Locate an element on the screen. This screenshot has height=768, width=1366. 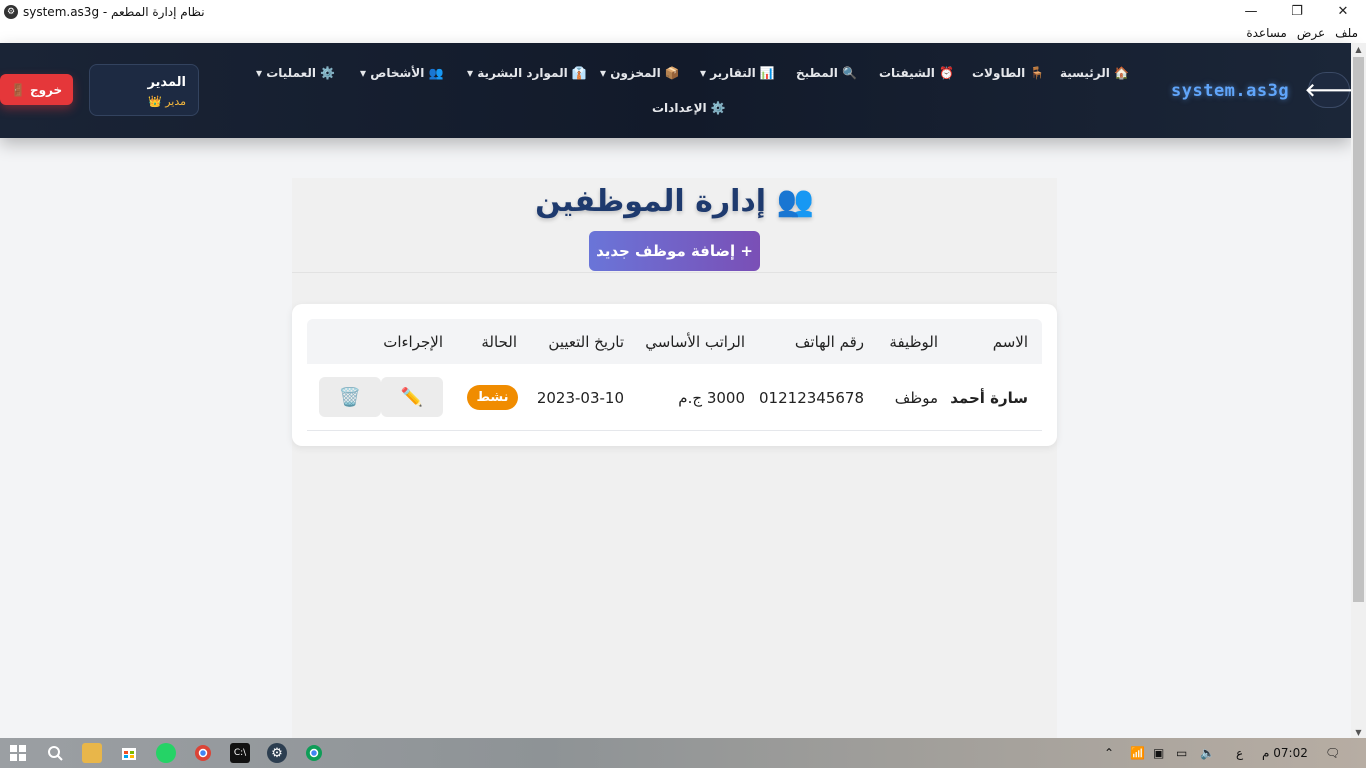
nav-home: 🏠 الرئيسية is located at coordinates (1094, 73).